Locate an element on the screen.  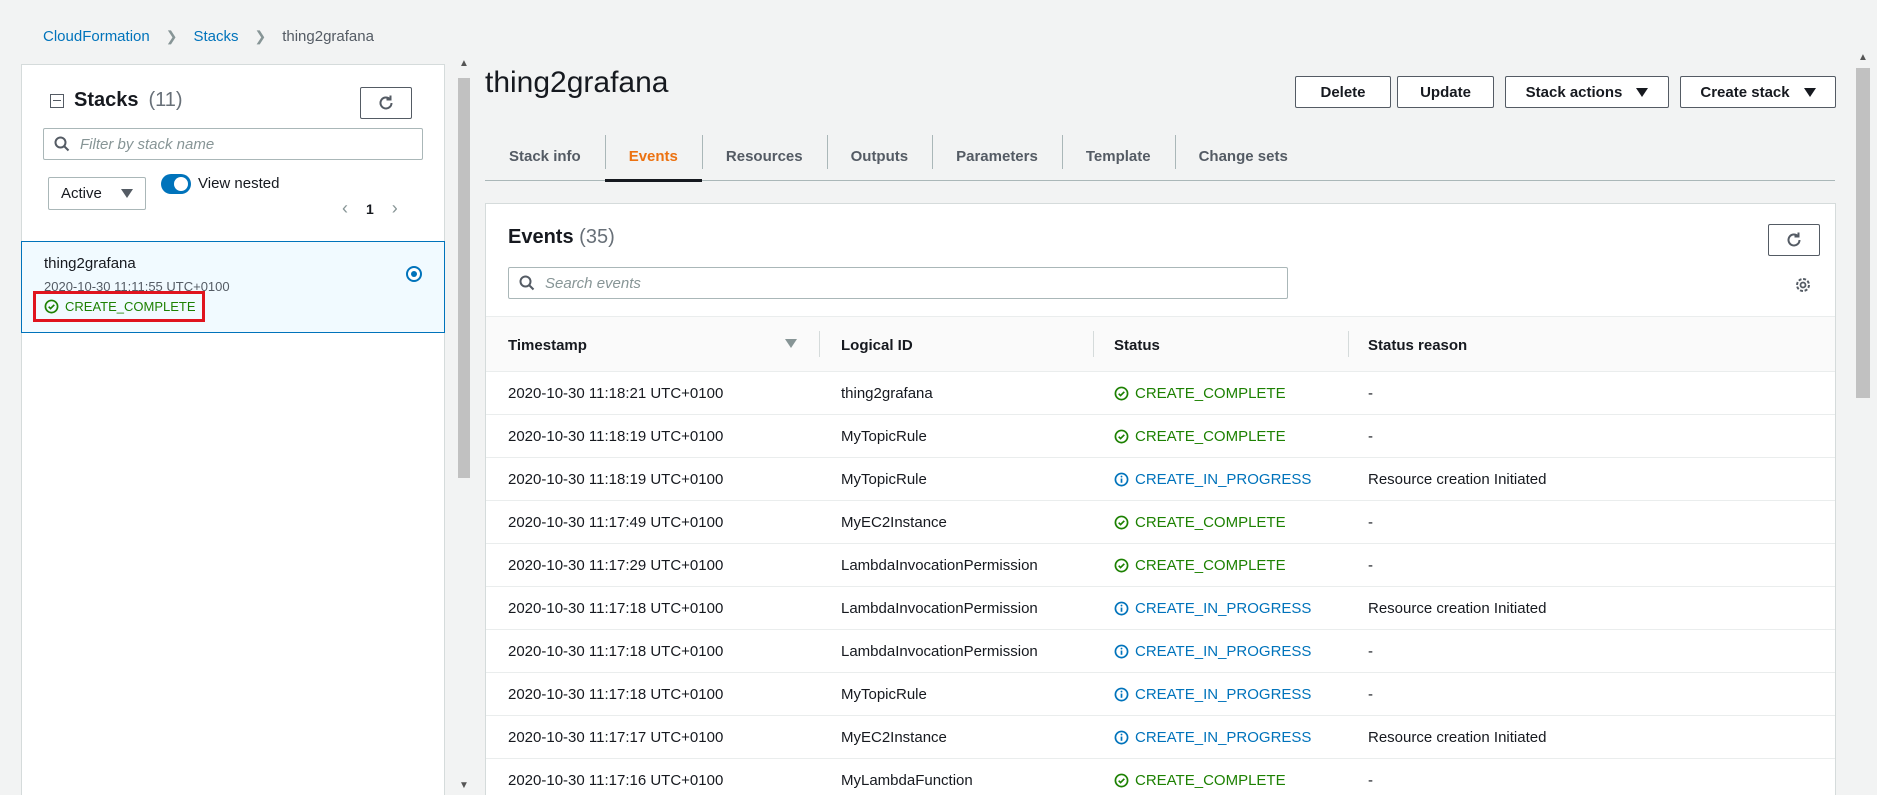
stack-name: thing2grafana is located at coordinates (90, 263).